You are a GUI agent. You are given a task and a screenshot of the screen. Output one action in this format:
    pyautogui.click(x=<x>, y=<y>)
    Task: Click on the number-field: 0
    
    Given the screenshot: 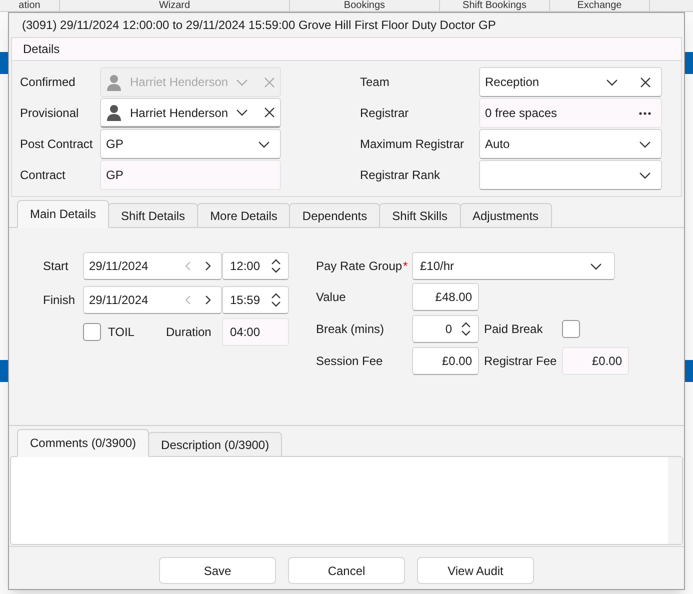 What is the action you would take?
    pyautogui.click(x=445, y=329)
    